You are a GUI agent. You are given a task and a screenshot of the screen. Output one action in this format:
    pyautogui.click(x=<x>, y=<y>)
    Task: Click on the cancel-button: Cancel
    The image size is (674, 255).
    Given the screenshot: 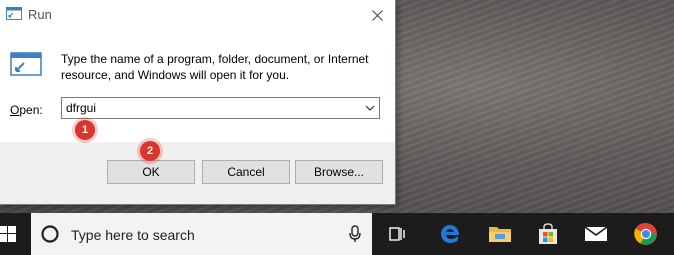 What is the action you would take?
    pyautogui.click(x=246, y=172)
    